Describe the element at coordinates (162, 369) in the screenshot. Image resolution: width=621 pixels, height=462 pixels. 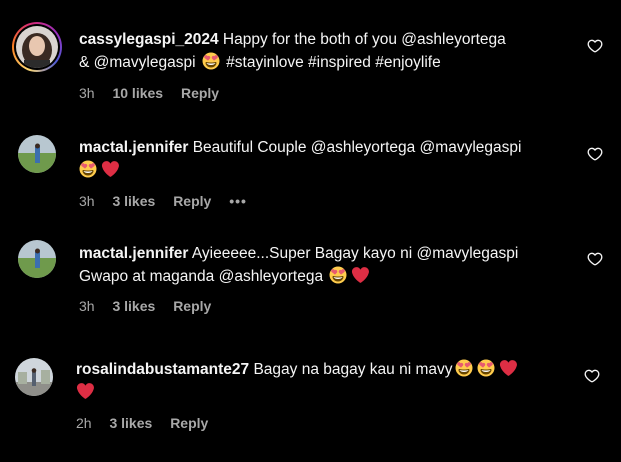
I see `comment-username: rosalindabustamante27` at that location.